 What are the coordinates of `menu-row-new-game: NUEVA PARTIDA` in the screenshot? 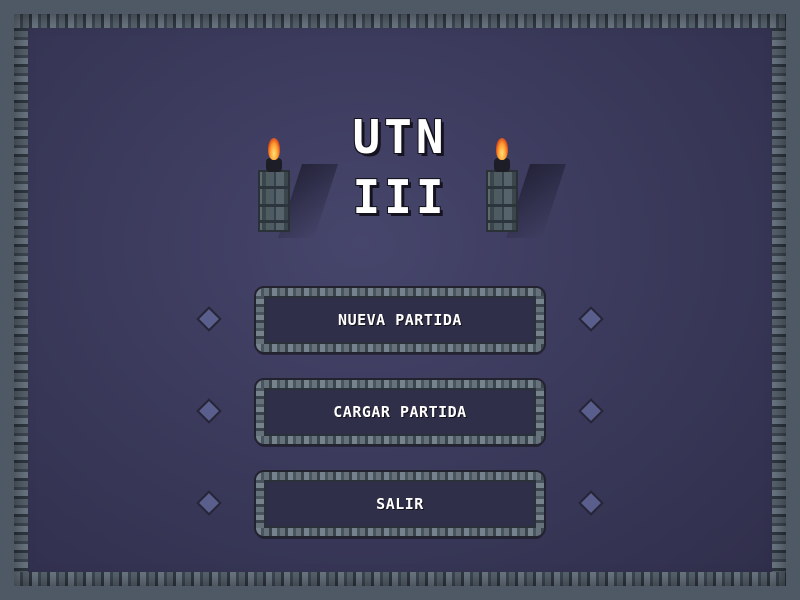 It's located at (400, 320).